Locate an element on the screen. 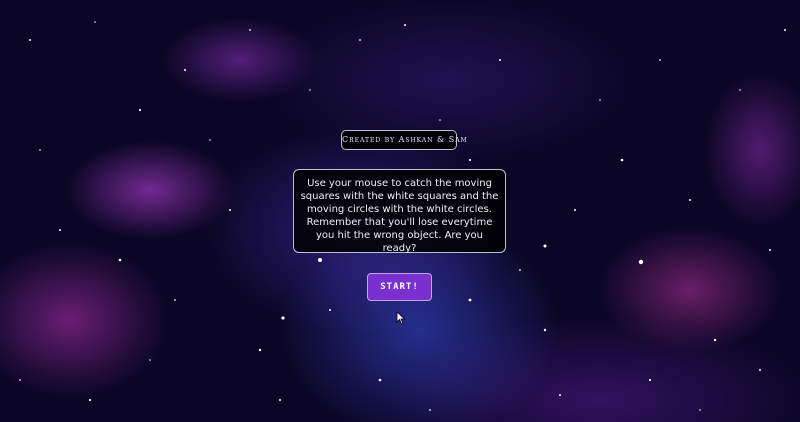 This screenshot has width=800, height=422. credits-label: Created by Ashkan & Sam is located at coordinates (404, 140).